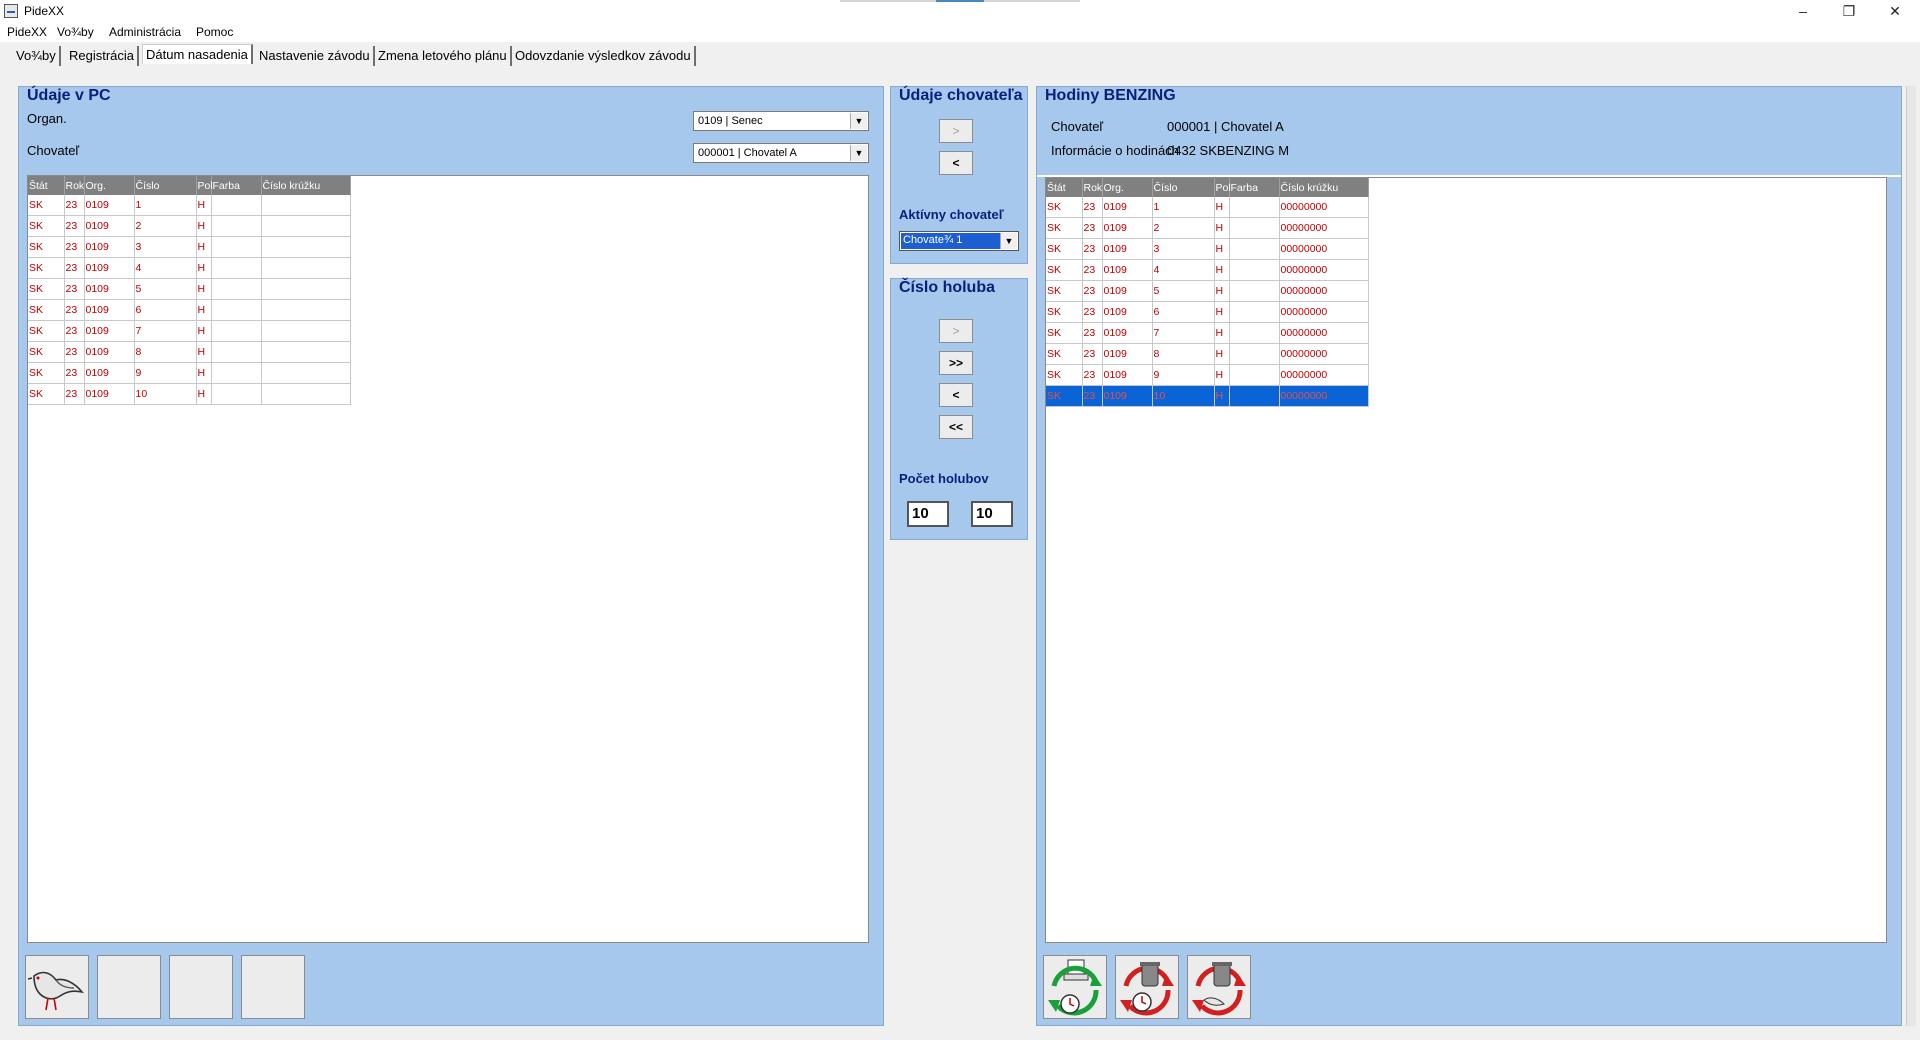 The width and height of the screenshot is (1920, 1040). I want to click on table-row: SK 23 0109 5 H, so click(189, 289).